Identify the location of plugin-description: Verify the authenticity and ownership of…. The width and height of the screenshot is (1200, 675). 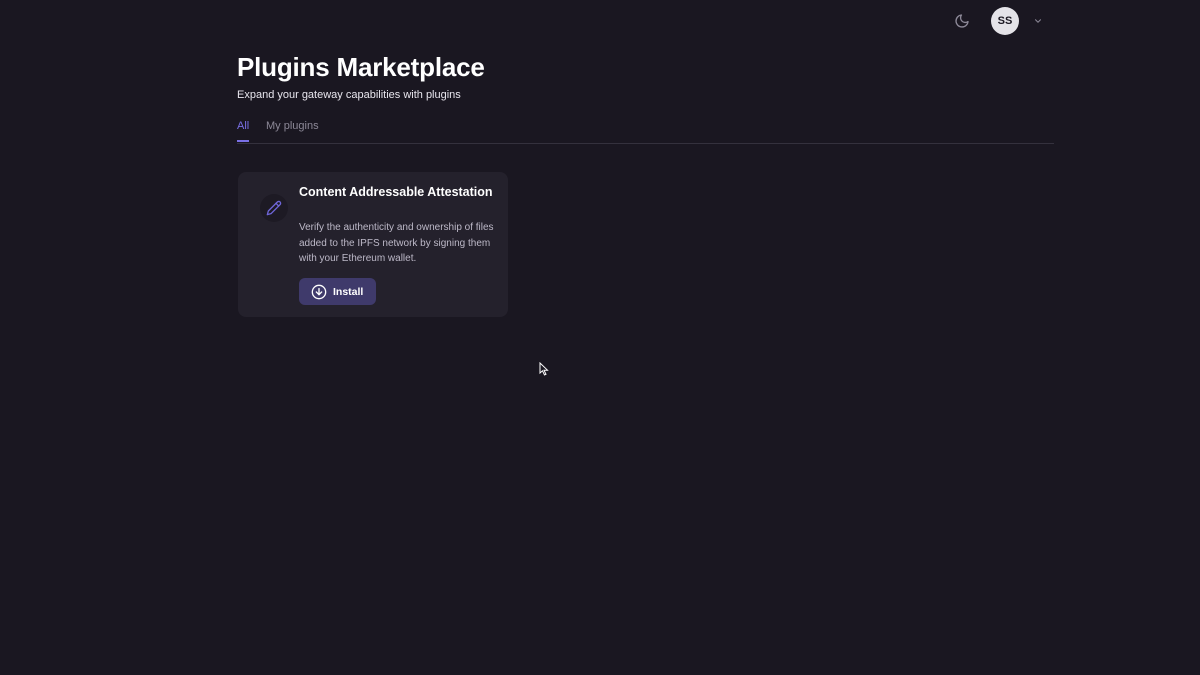
(396, 243).